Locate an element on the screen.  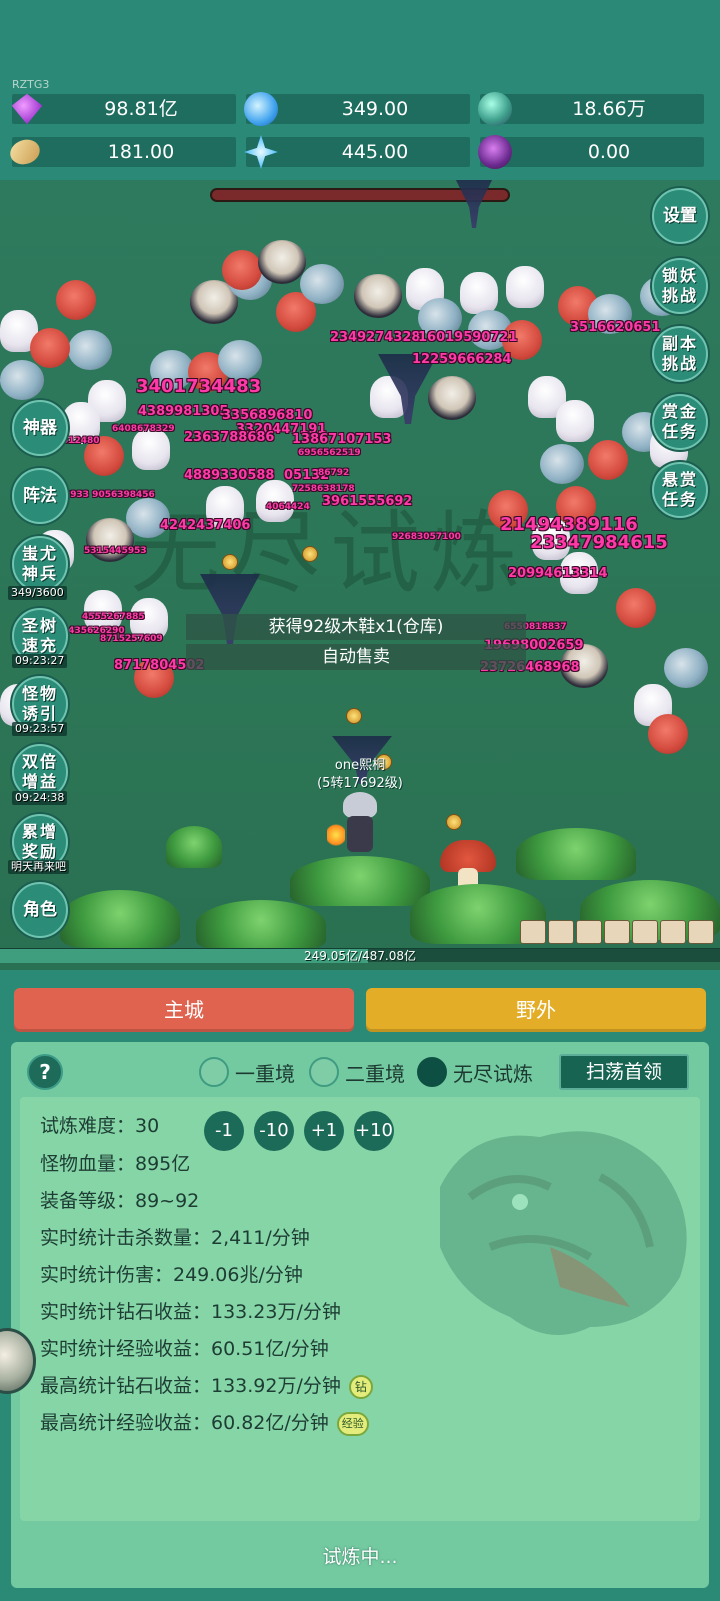
auto-sell-message: 自动售卖 is located at coordinates (356, 657).